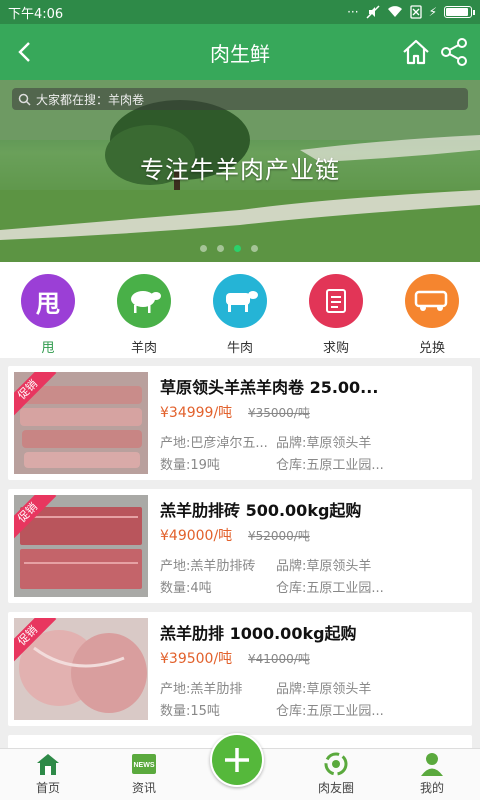 The height and width of the screenshot is (800, 480). What do you see at coordinates (353, 12) in the screenshot?
I see `signal-icon: ···` at bounding box center [353, 12].